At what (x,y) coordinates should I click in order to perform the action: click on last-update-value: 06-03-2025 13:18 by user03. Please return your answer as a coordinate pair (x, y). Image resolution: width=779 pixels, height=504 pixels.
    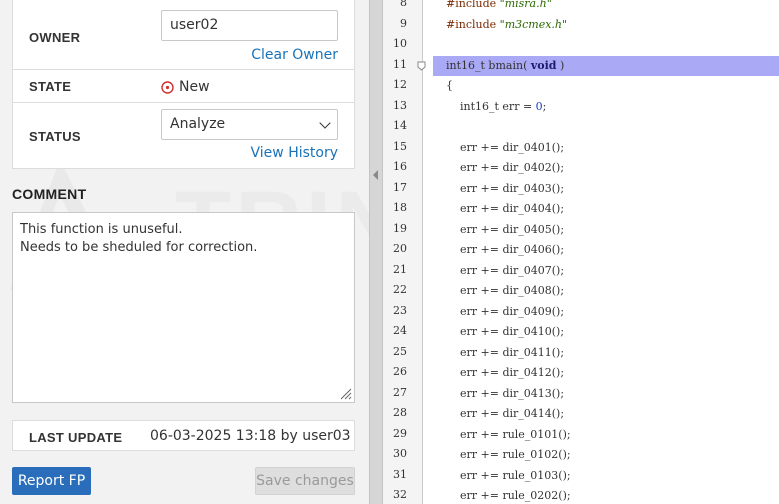
    Looking at the image, I should click on (250, 436).